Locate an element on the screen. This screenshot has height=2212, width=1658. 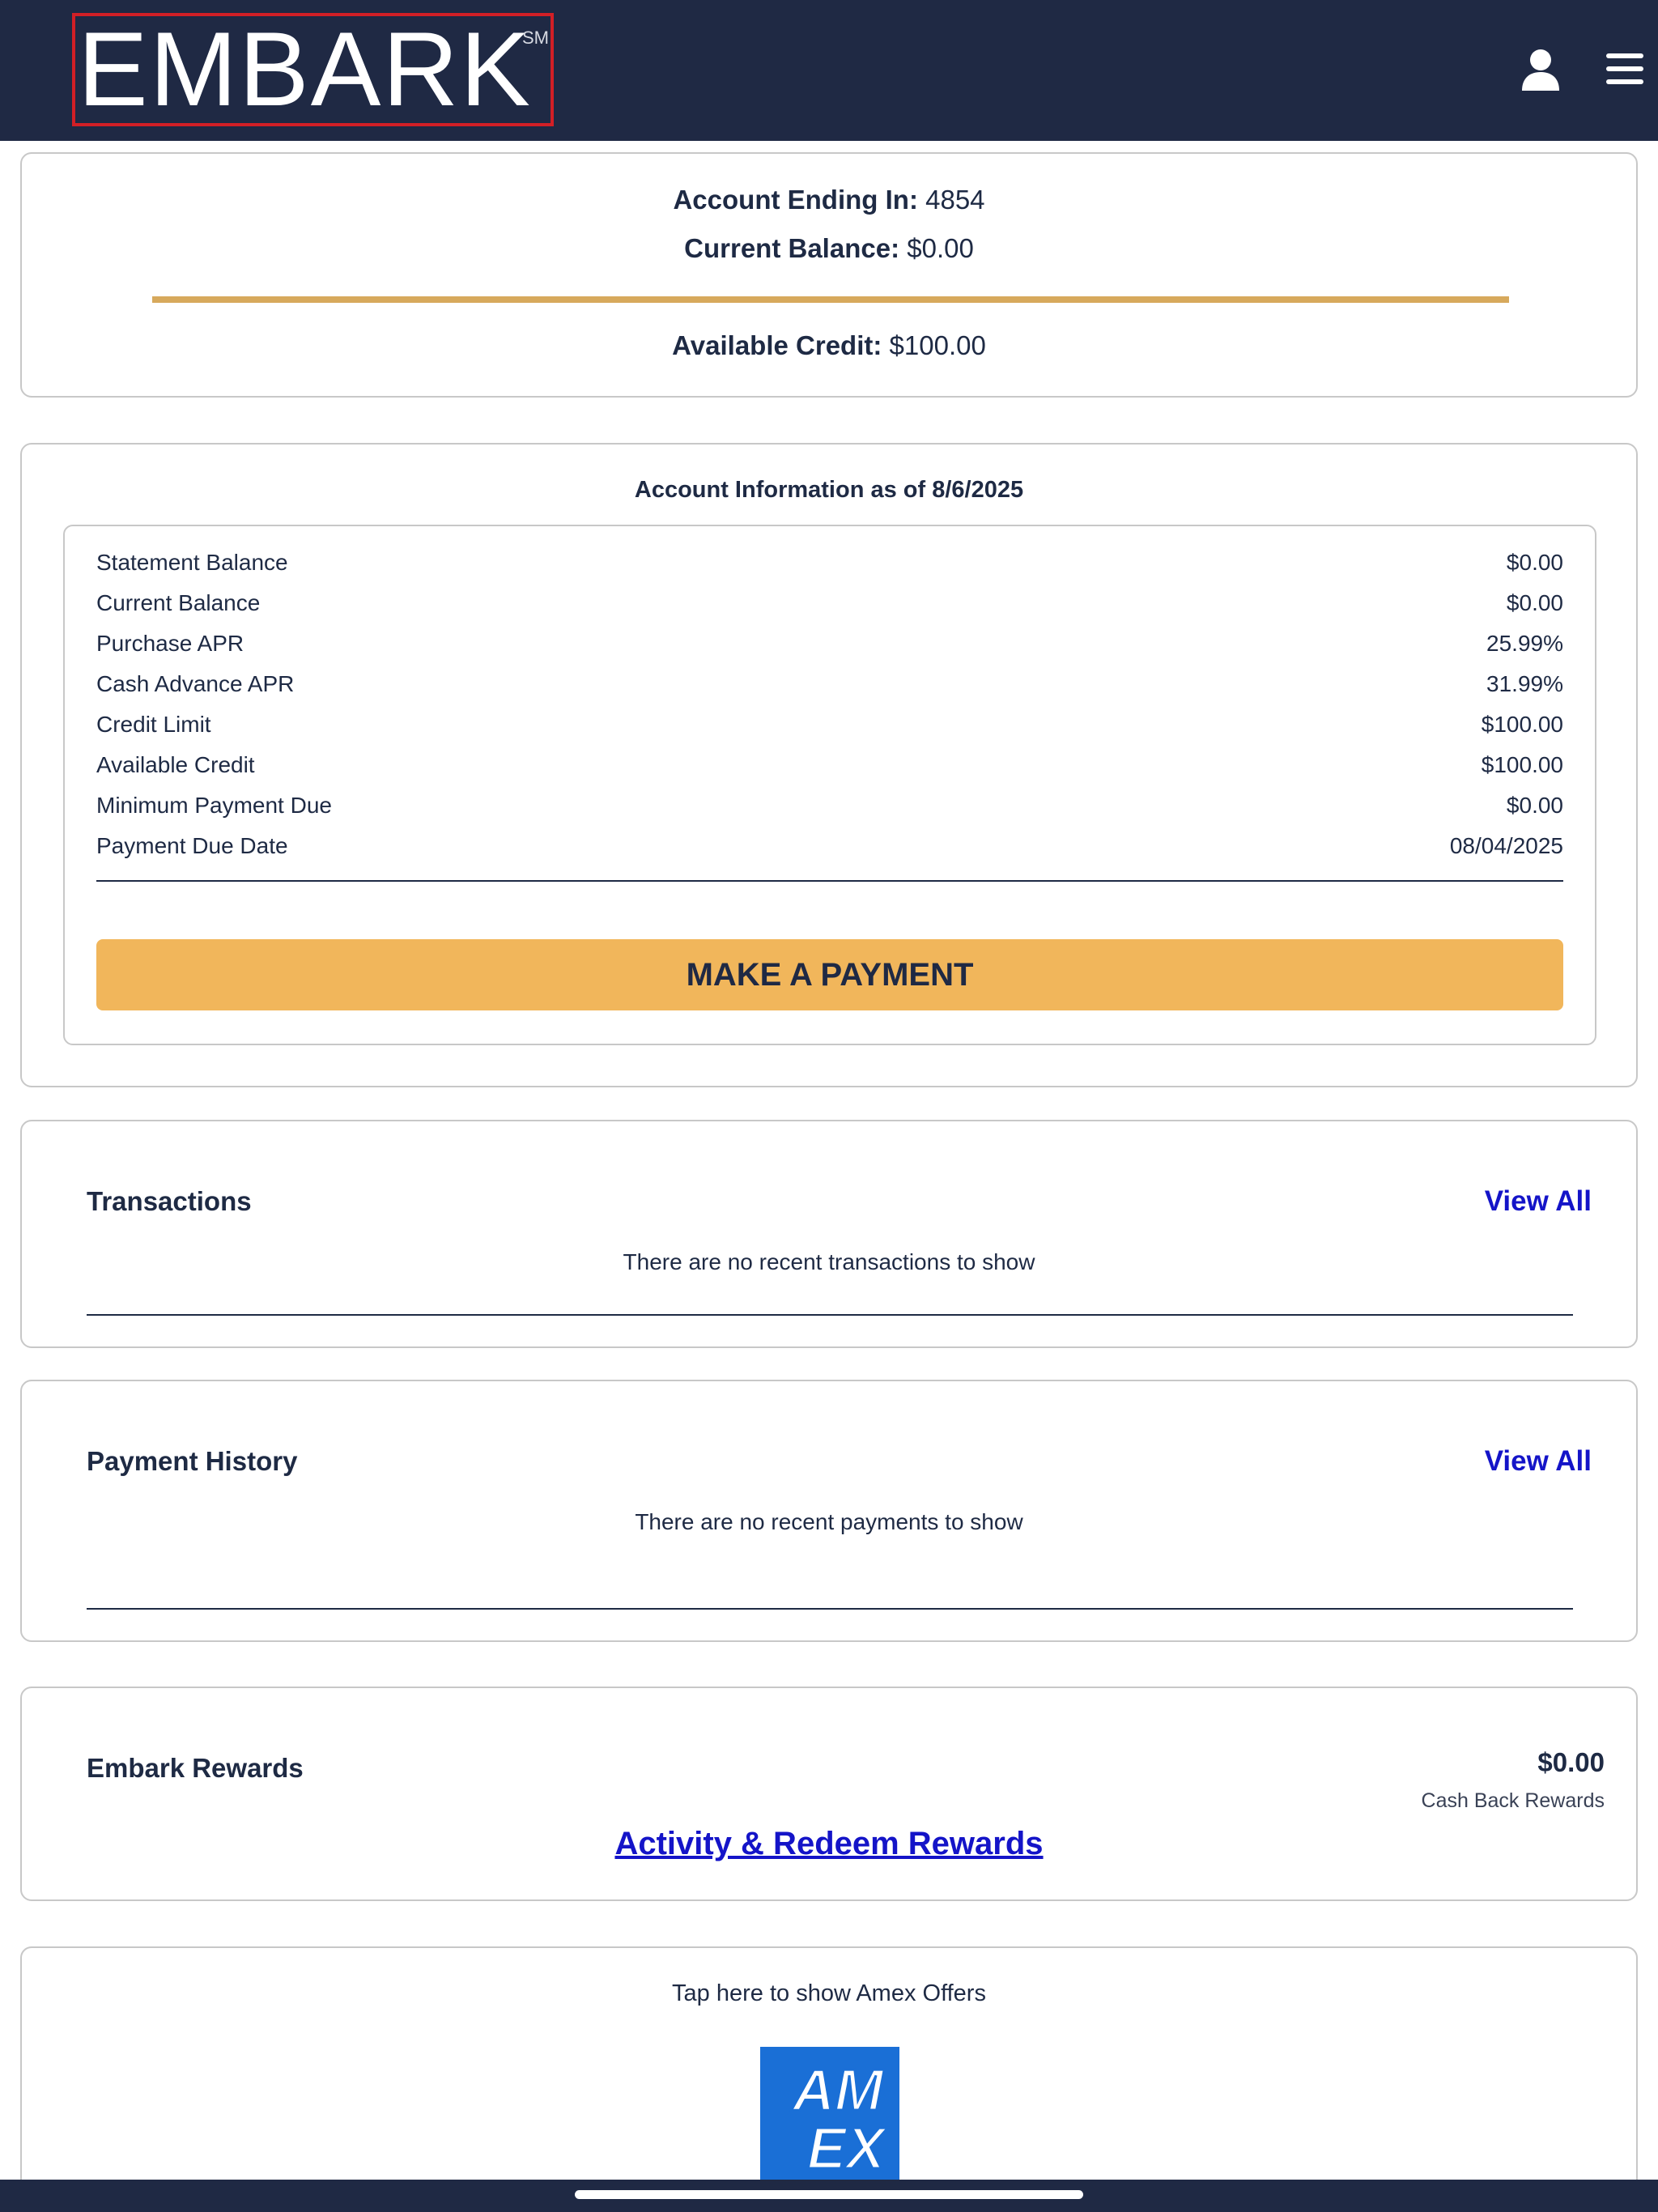
home-indicator is located at coordinates (829, 2195).